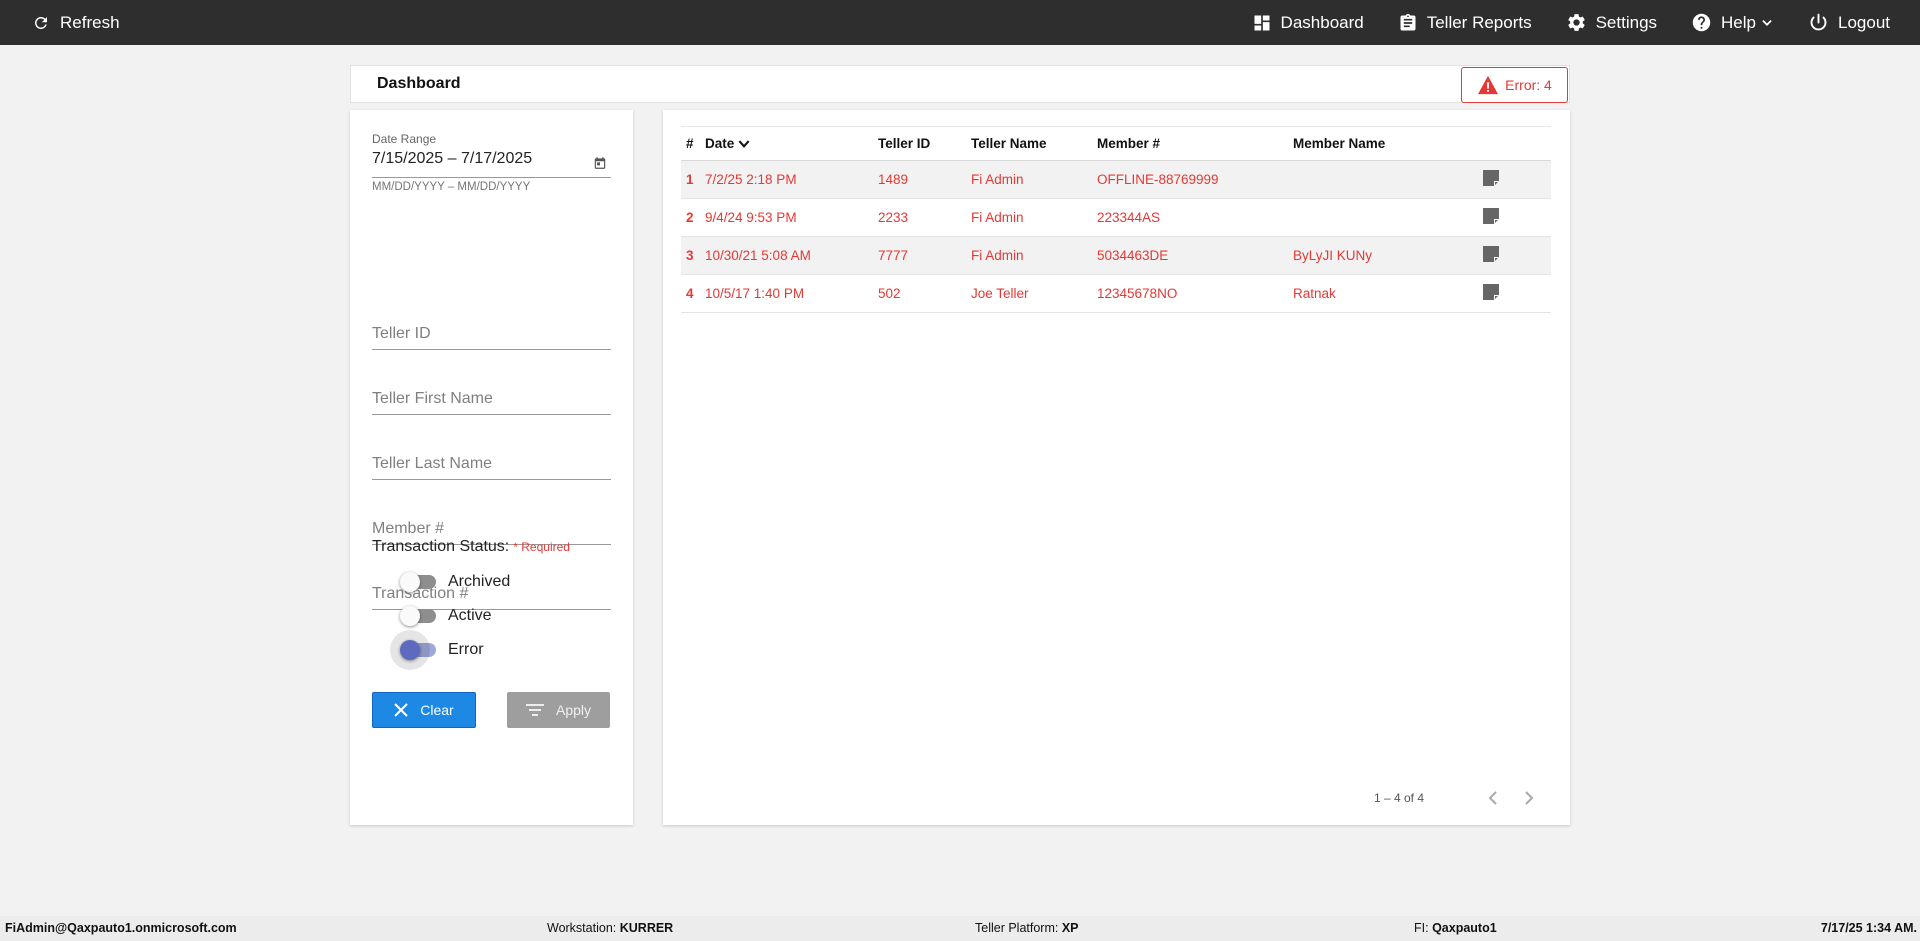  Describe the element at coordinates (924, 293) in the screenshot. I see `row-teller-id: 502` at that location.